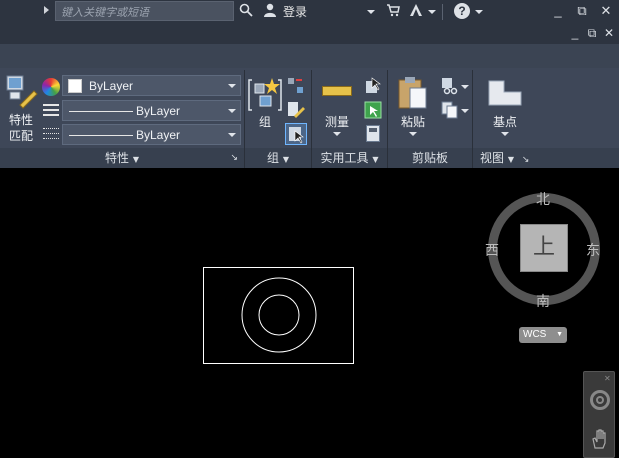 Image resolution: width=619 pixels, height=458 pixels. I want to click on drawing-inner-circle, so click(279, 315).